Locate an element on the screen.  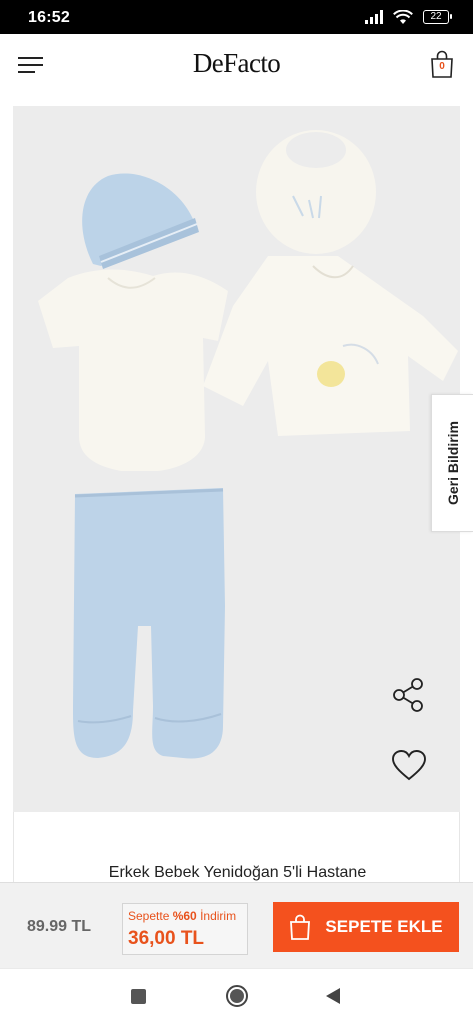
add-to-cart-button: SEPETE EKLE is located at coordinates (366, 927).